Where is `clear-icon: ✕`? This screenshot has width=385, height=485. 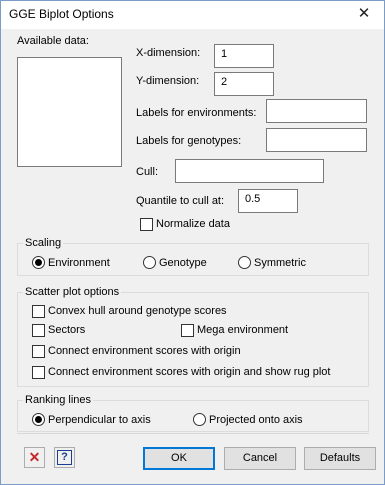
clear-icon: ✕ is located at coordinates (34, 457).